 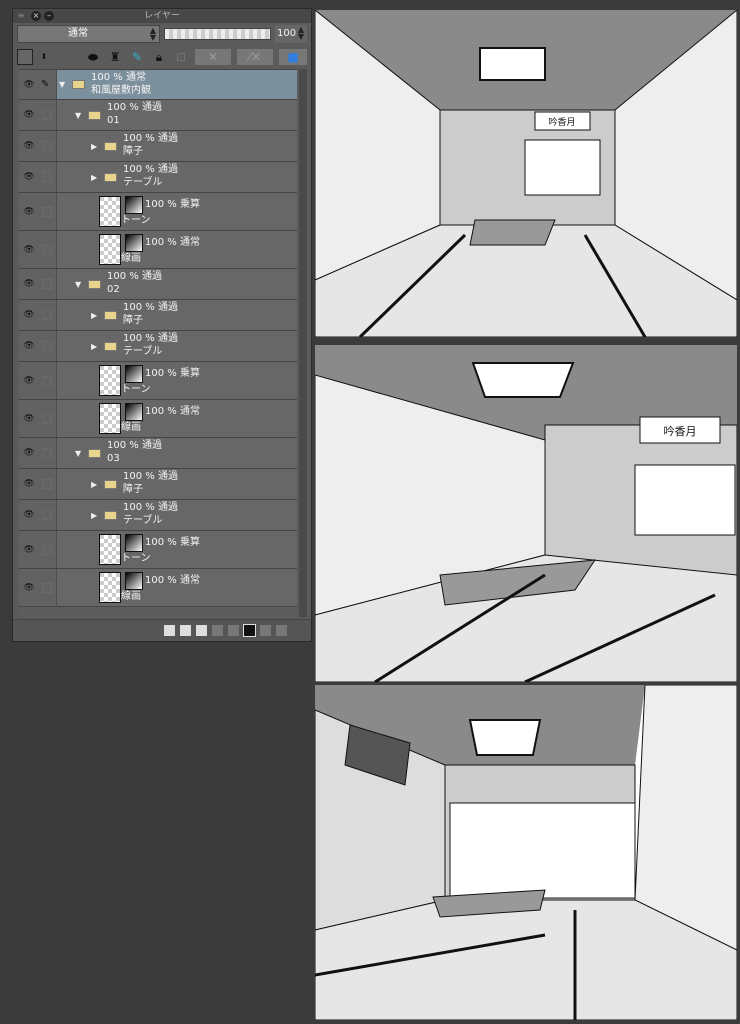 What do you see at coordinates (88, 34) in the screenshot?
I see `blend-mode-select: 通常 ▲ ▼` at bounding box center [88, 34].